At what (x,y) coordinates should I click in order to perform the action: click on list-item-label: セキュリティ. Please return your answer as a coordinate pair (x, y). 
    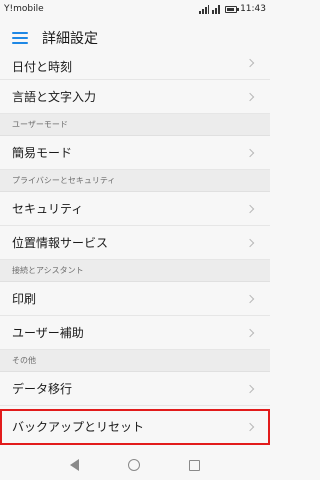
    Looking at the image, I should click on (48, 209).